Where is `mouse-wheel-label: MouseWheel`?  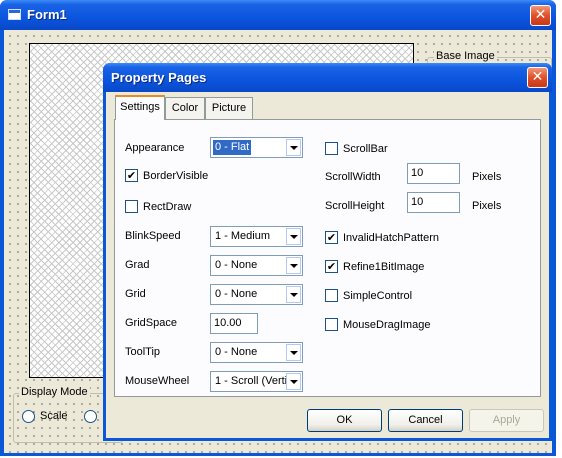 mouse-wheel-label: MouseWheel is located at coordinates (157, 381).